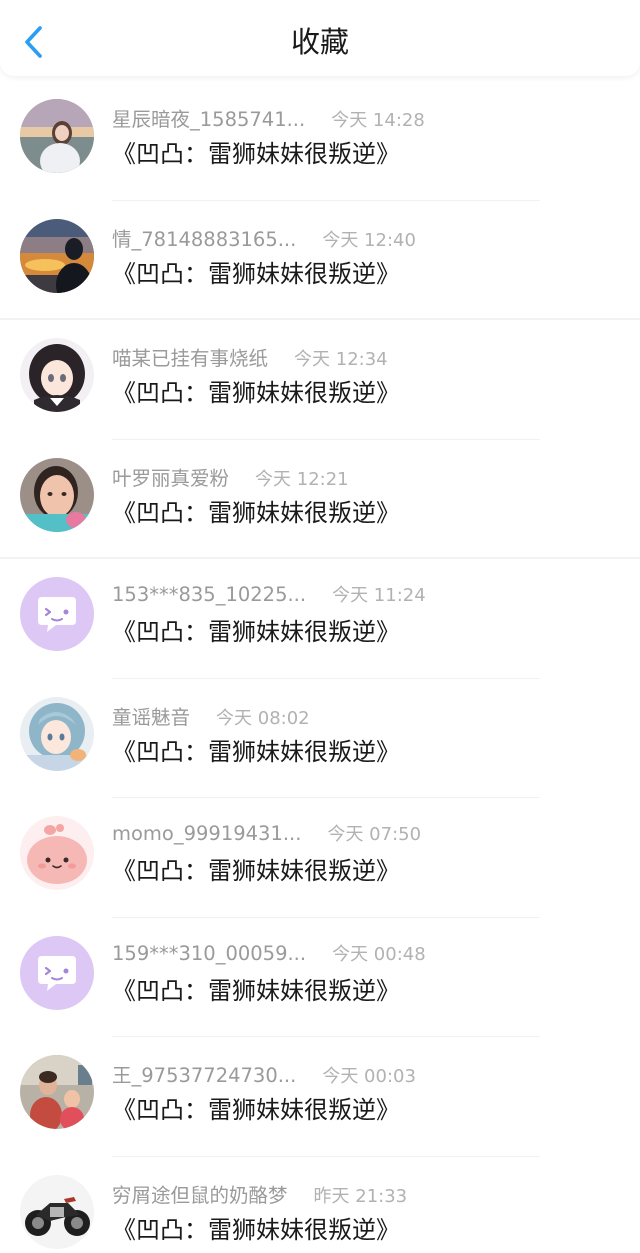 This screenshot has height=1253, width=640. I want to click on timestamp: 今天 12:34, so click(341, 359).